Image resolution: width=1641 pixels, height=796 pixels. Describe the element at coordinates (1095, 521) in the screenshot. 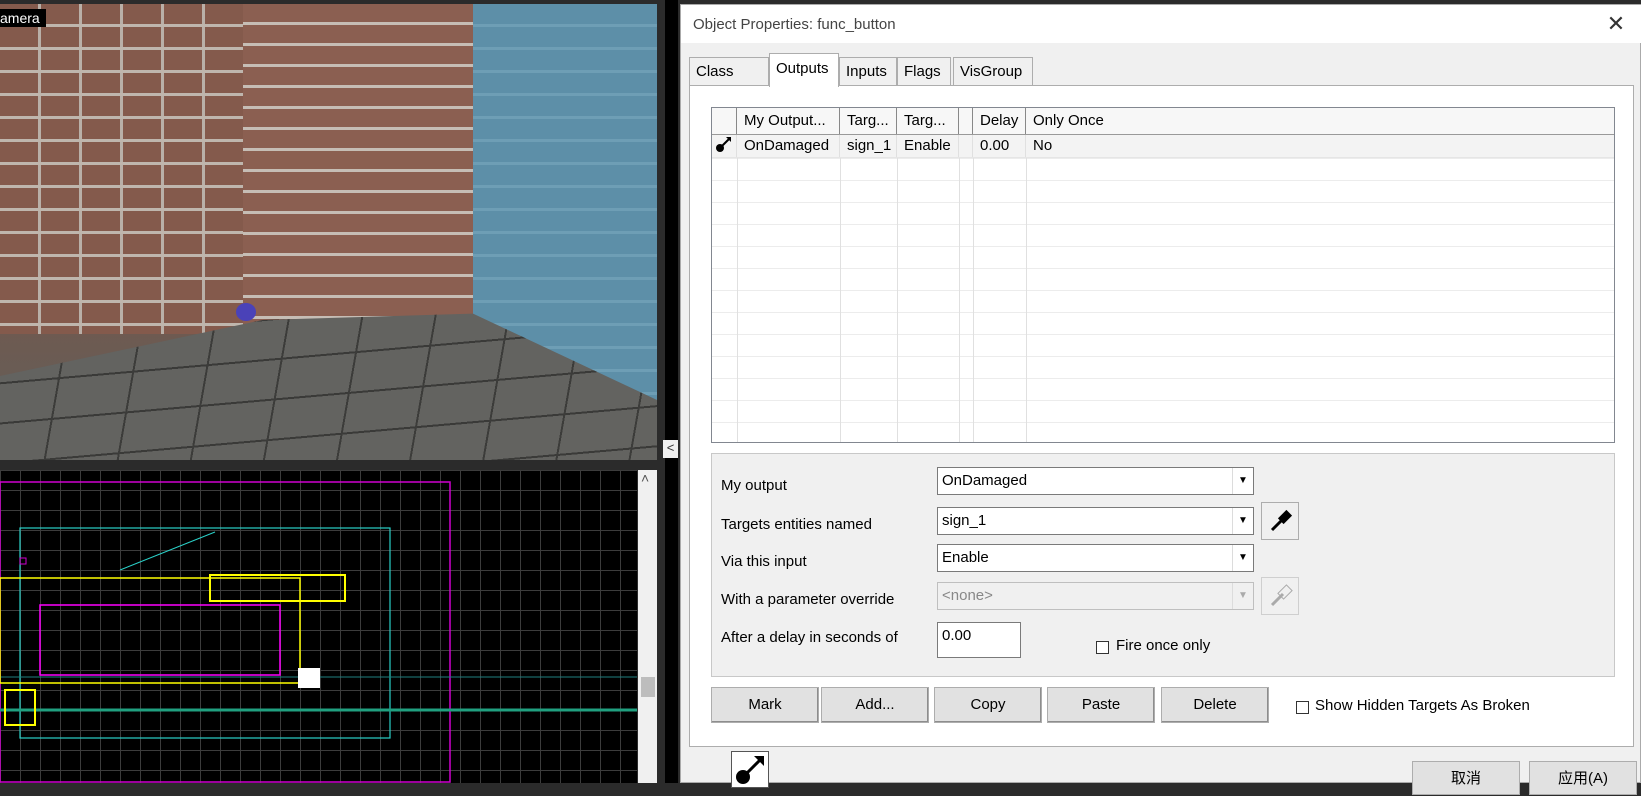

I see `target-entity-select: sign_1 ▼` at that location.